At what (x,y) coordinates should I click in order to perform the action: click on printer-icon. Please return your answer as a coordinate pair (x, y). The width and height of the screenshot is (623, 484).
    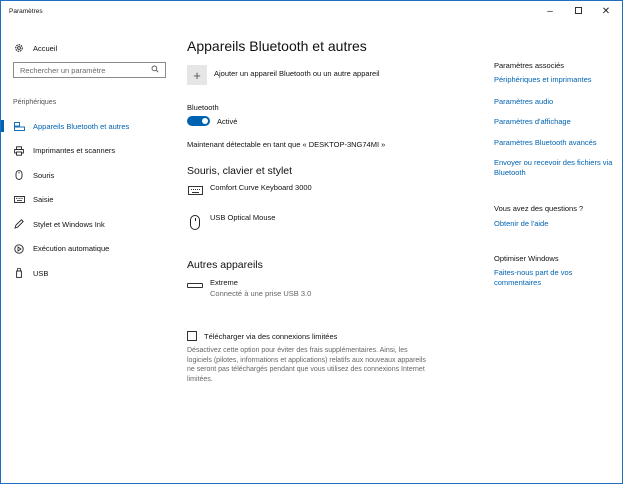
    Looking at the image, I should click on (19, 151).